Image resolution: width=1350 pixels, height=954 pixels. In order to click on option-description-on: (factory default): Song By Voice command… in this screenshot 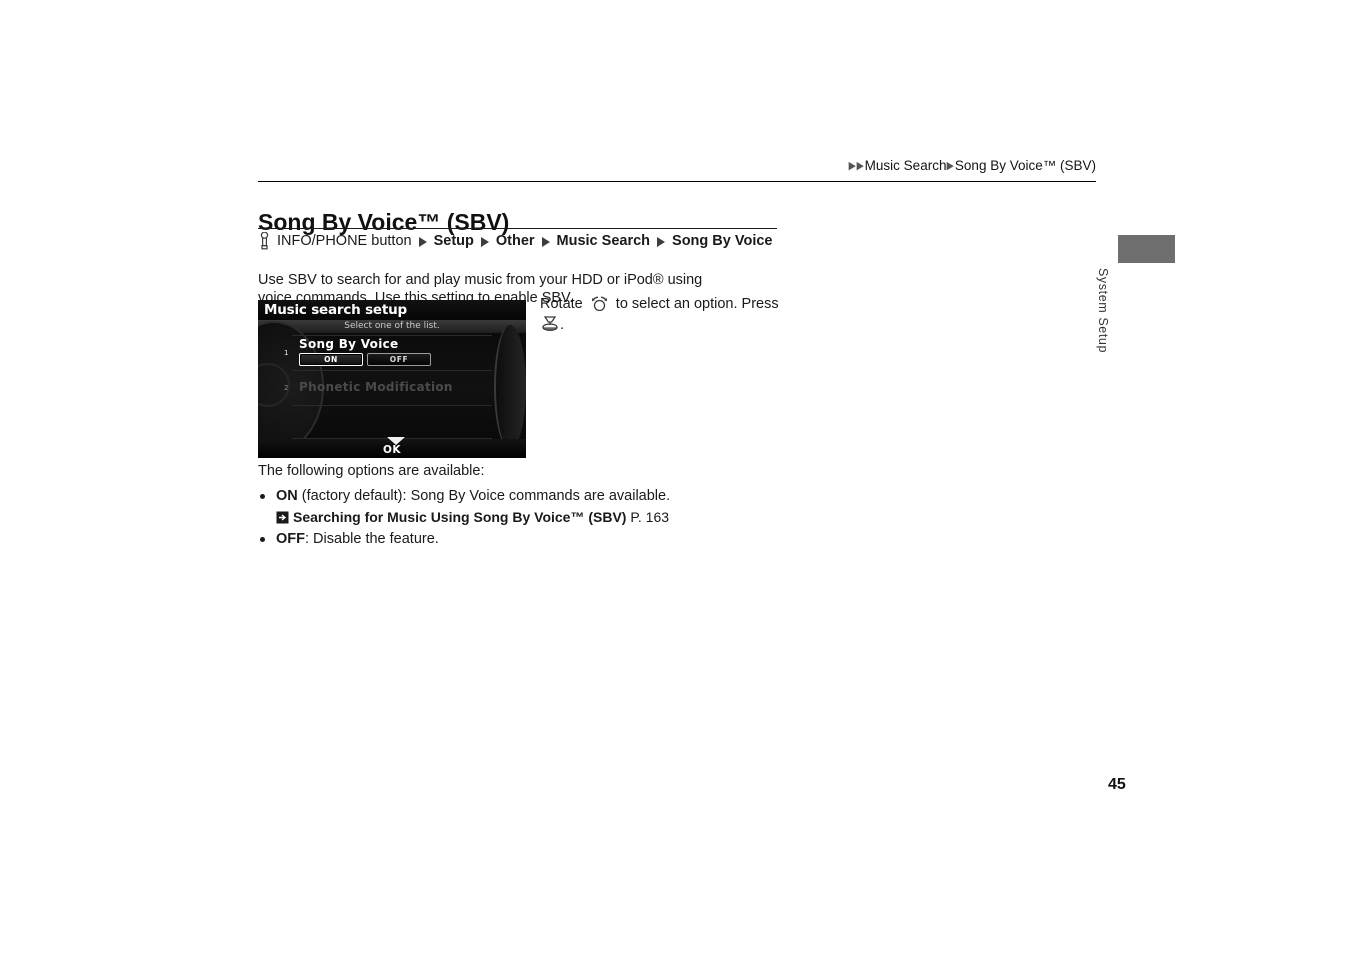, I will do `click(484, 496)`.